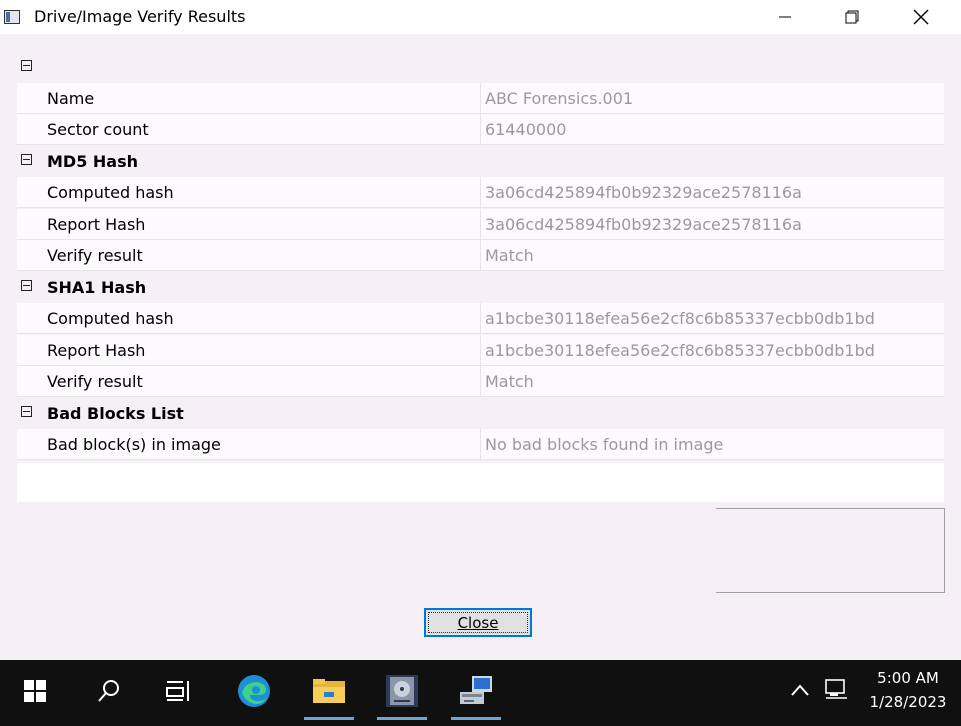  What do you see at coordinates (71, 98) in the screenshot?
I see `property-name: Name` at bounding box center [71, 98].